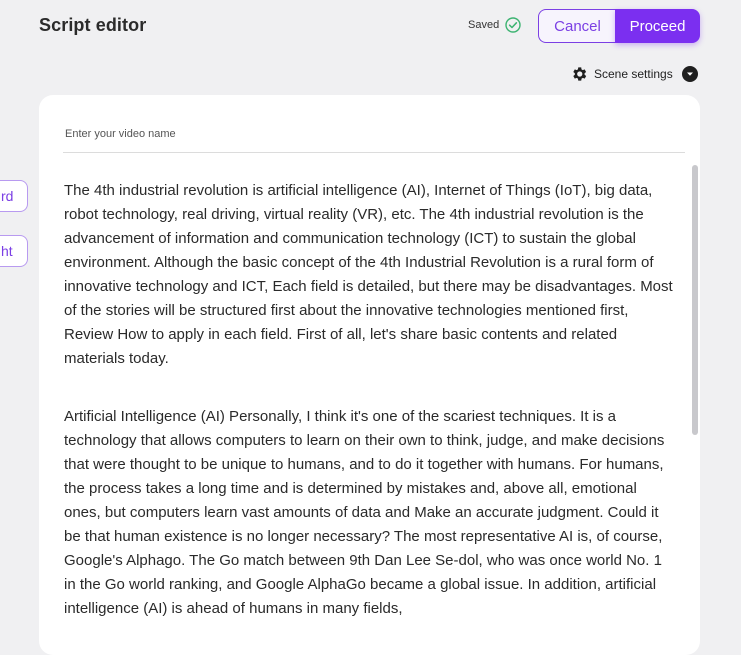 Image resolution: width=741 pixels, height=655 pixels. I want to click on cancel-button: Cancel, so click(577, 26).